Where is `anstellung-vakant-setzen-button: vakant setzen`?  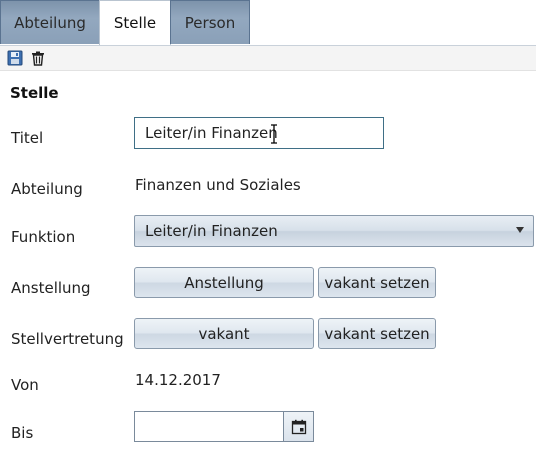 anstellung-vakant-setzen-button: vakant setzen is located at coordinates (377, 282).